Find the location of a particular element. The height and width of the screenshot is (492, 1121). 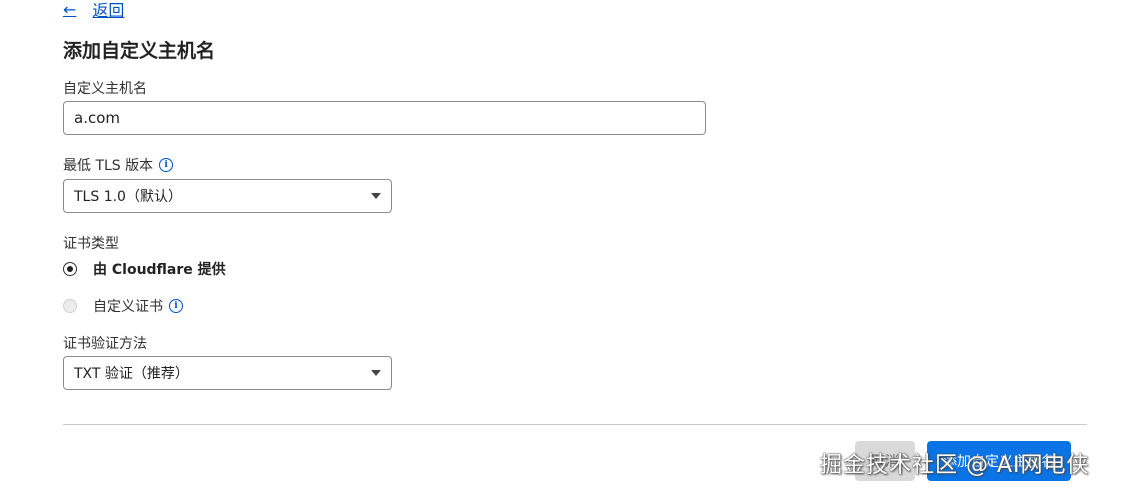

tls-version-value: TLS 1.0（默认） is located at coordinates (128, 197).